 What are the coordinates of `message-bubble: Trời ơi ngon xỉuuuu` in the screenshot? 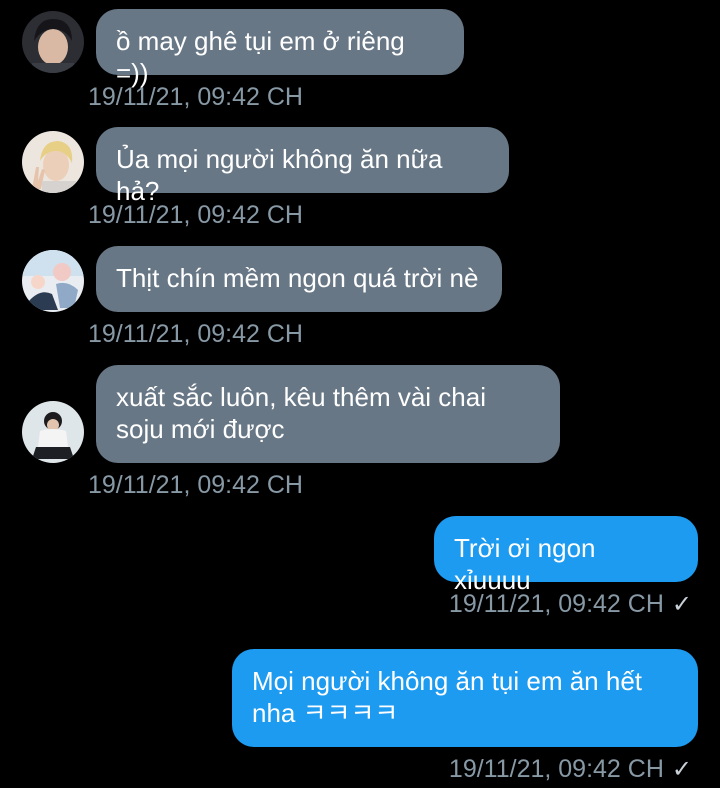 It's located at (566, 555).